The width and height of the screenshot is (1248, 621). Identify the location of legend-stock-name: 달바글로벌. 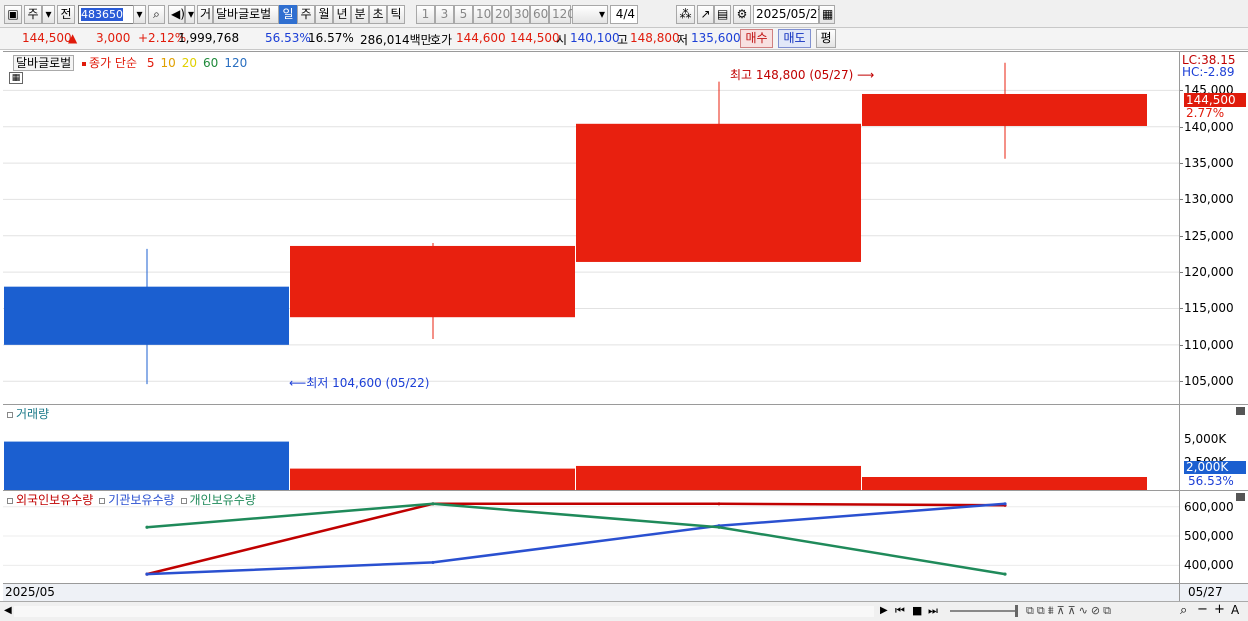
(44, 63).